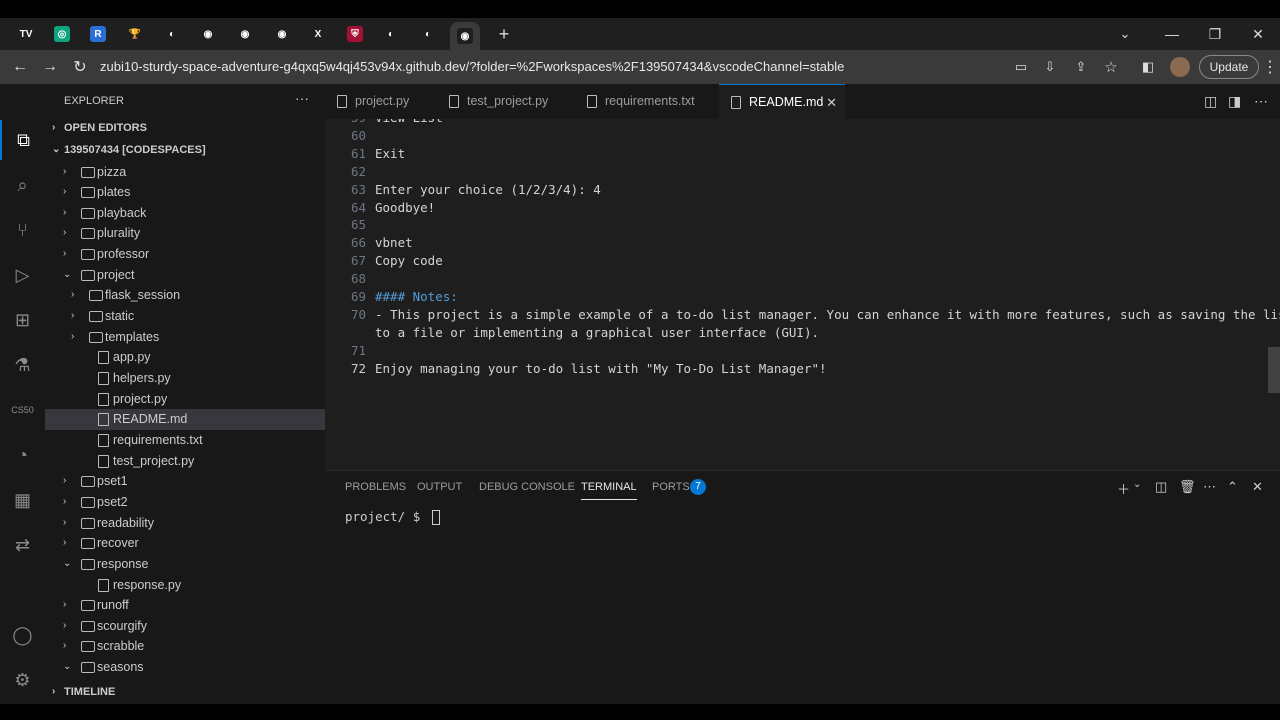 This screenshot has height=720, width=1280. Describe the element at coordinates (26, 34) in the screenshot. I see `browser-tab: TV` at that location.